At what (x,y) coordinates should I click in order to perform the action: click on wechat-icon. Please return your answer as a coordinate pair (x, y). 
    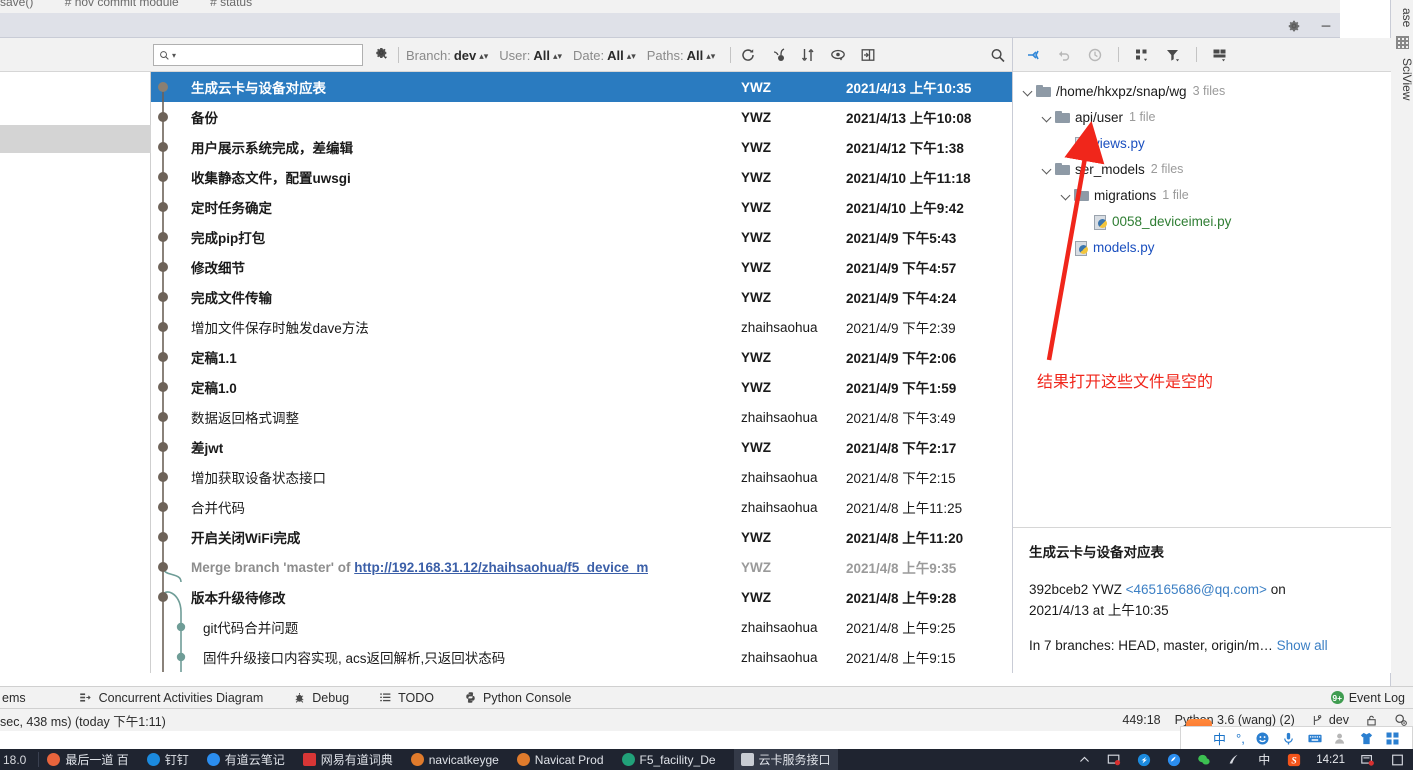
    Looking at the image, I should click on (1204, 760).